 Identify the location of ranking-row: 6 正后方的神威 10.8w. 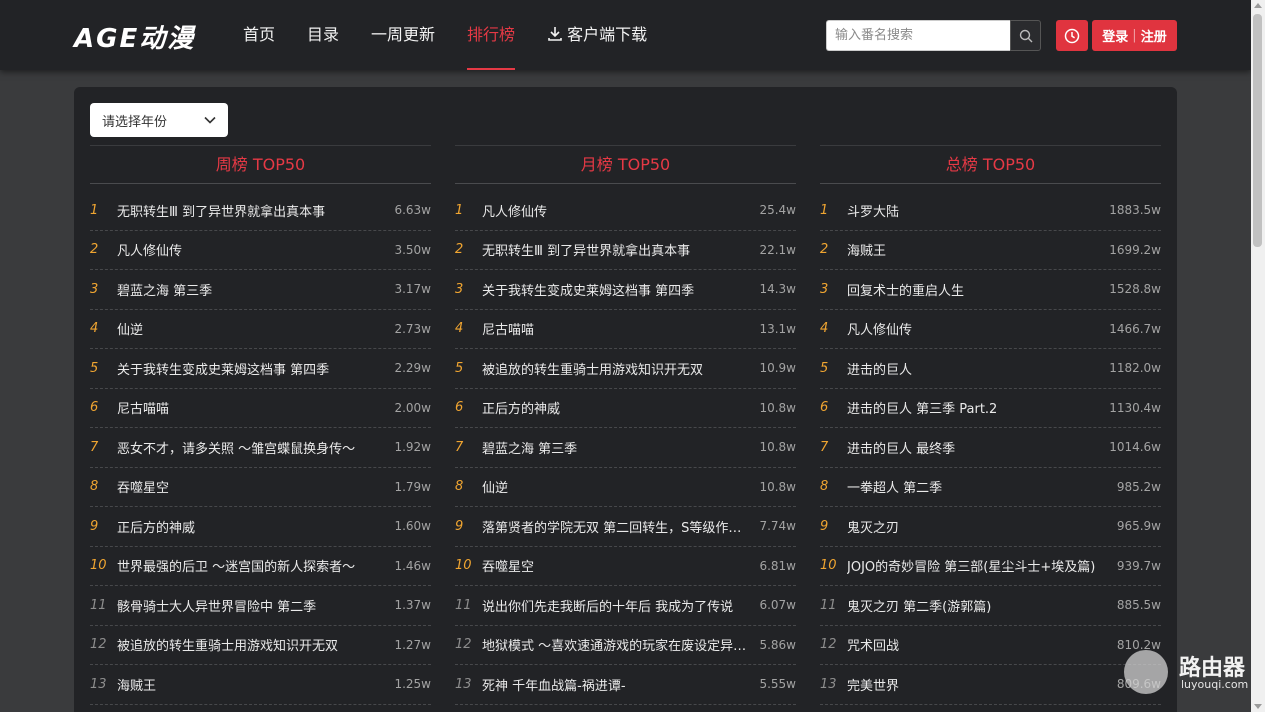
(625, 408).